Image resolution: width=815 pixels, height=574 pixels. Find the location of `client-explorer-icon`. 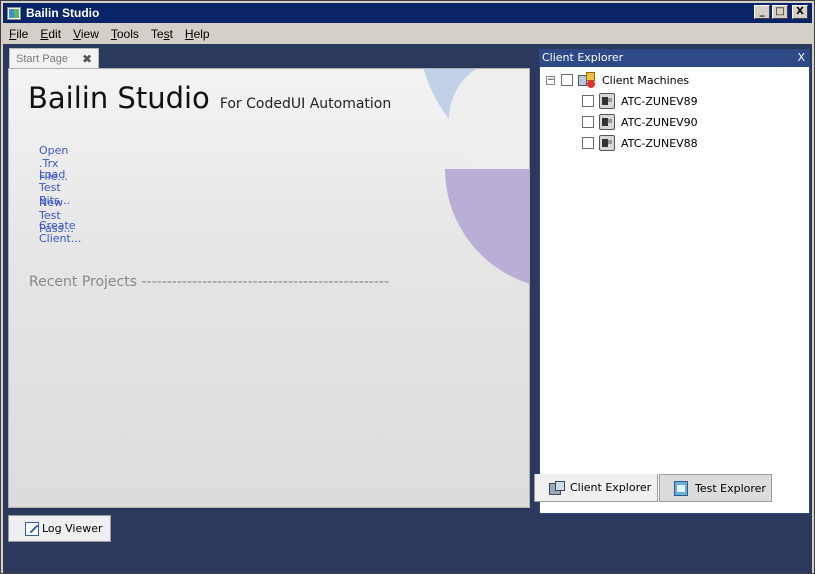

client-explorer-icon is located at coordinates (557, 487).